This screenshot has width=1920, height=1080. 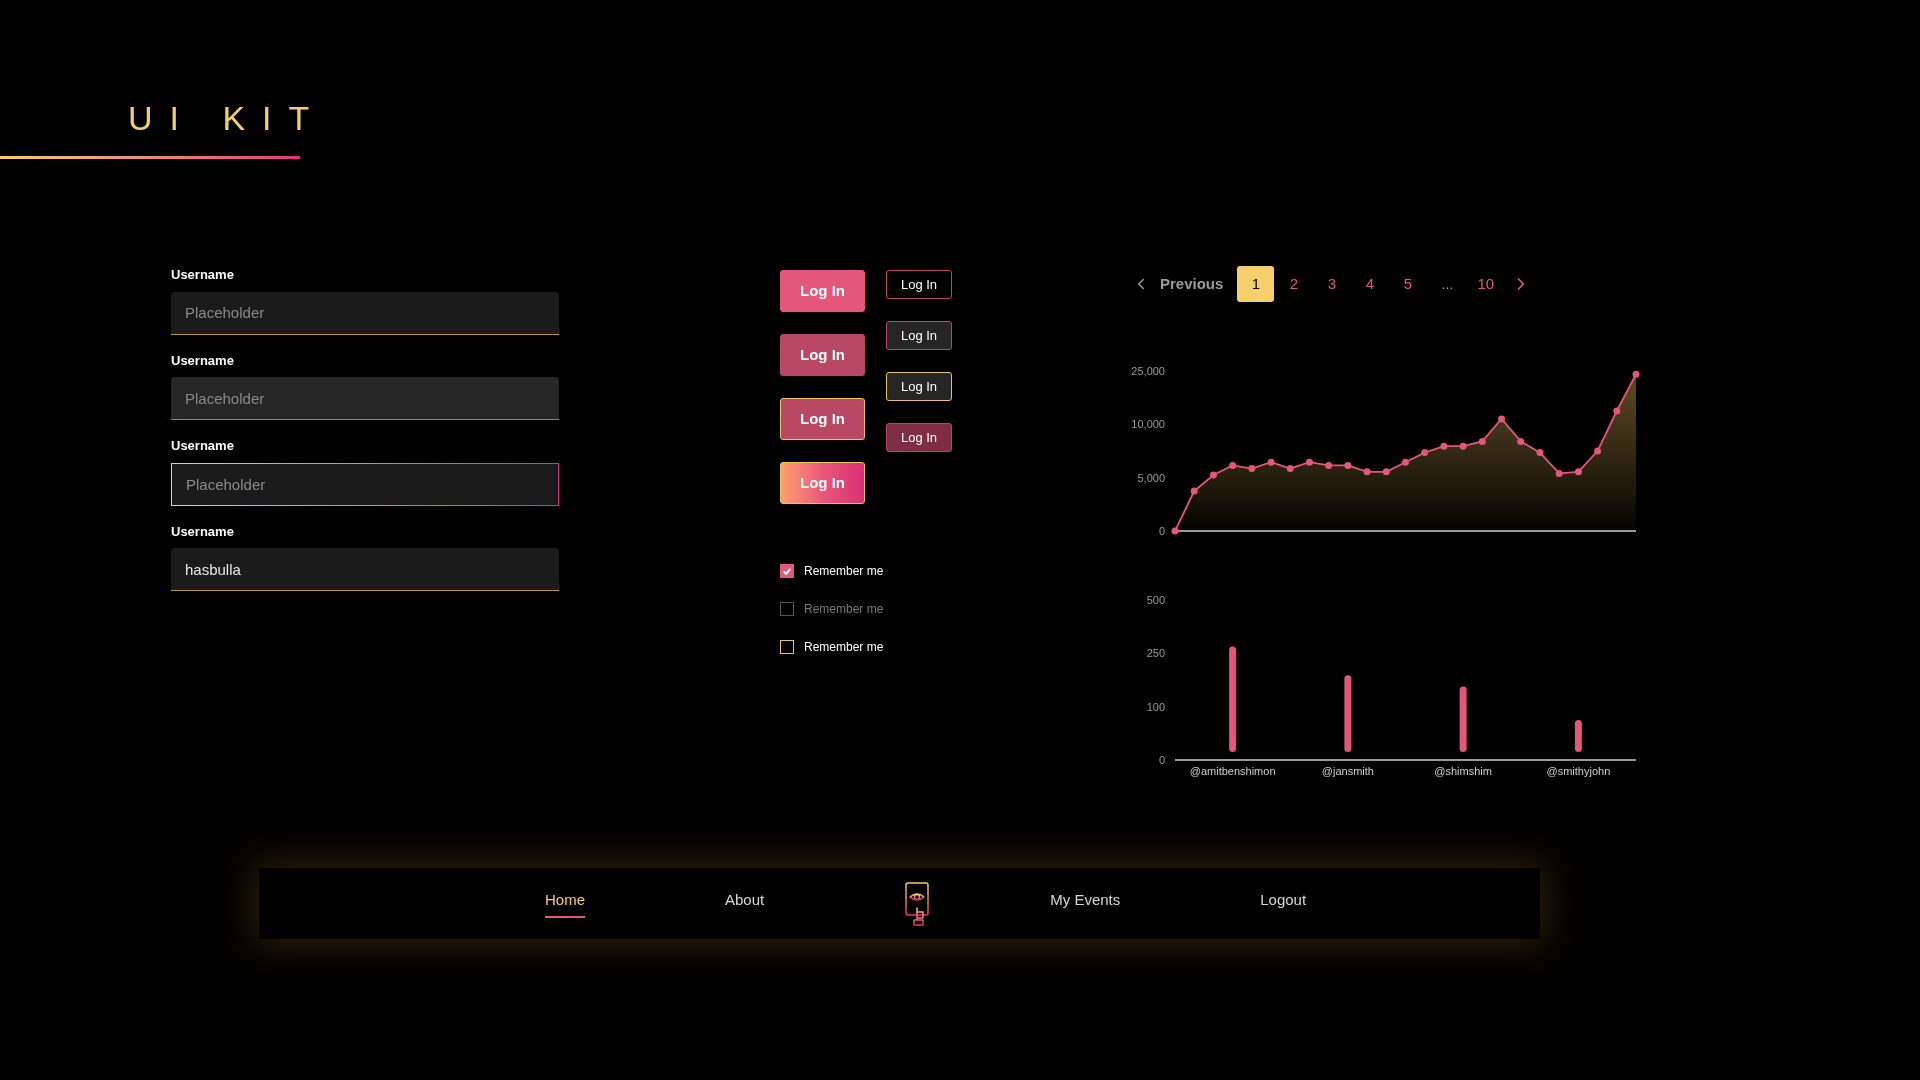 I want to click on y-axis-label: 10,000, so click(x=1148, y=424).